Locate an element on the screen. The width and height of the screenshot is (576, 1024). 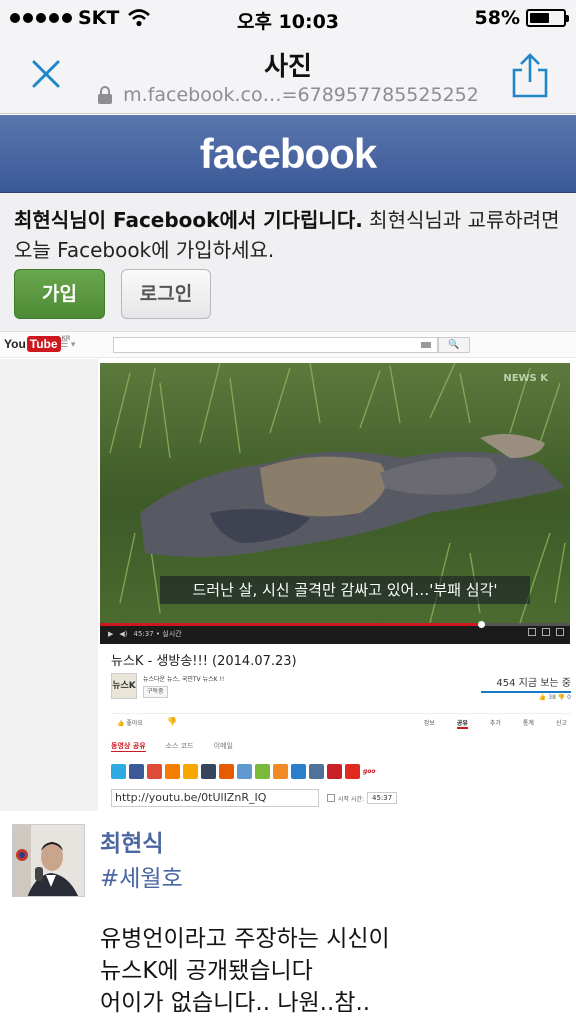
start-time-value: 45:37 is located at coordinates (382, 798).